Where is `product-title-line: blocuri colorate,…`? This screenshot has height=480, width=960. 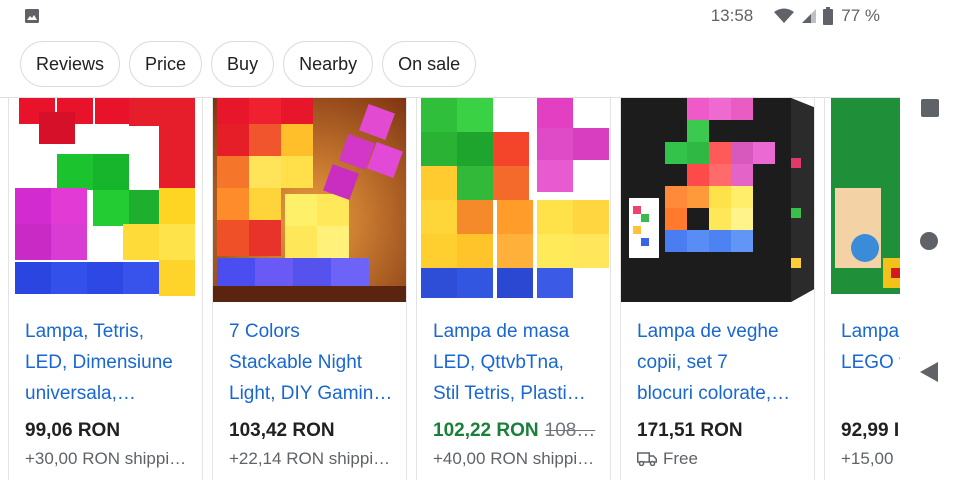 product-title-line: blocuri colorate,… is located at coordinates (723, 393).